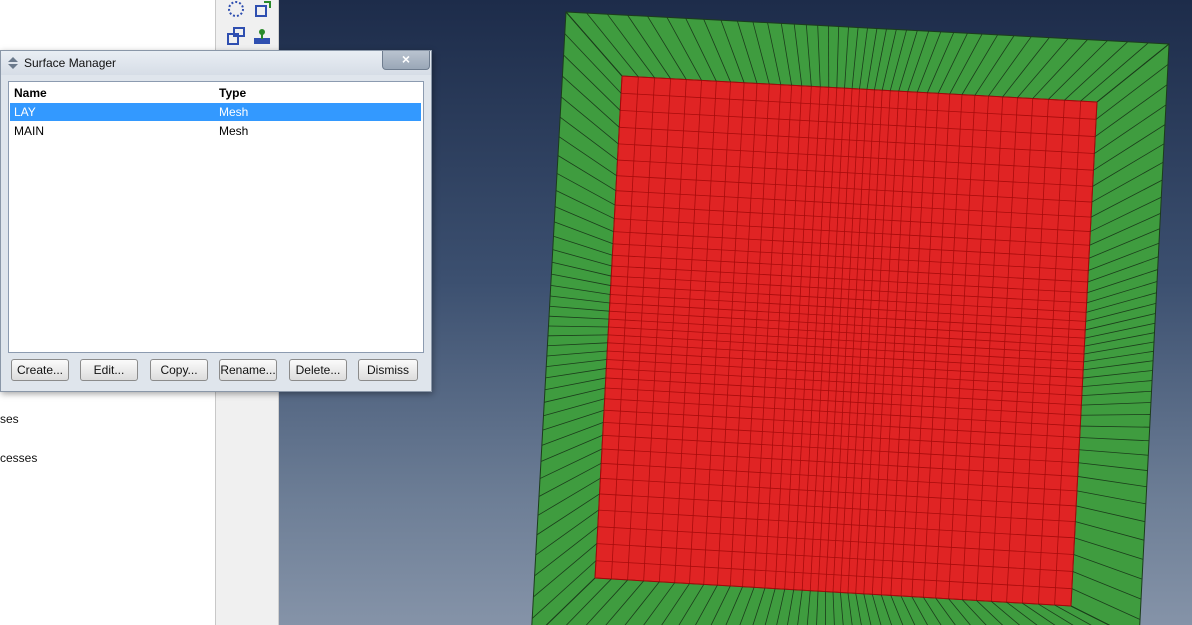  I want to click on dialog-title: Surface Manager, so click(70, 63).